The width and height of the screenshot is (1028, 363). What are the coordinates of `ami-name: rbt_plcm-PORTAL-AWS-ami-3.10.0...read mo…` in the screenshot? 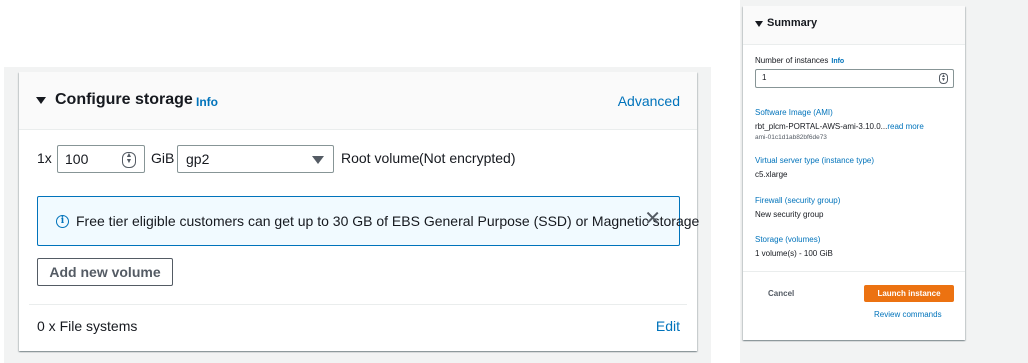 It's located at (839, 126).